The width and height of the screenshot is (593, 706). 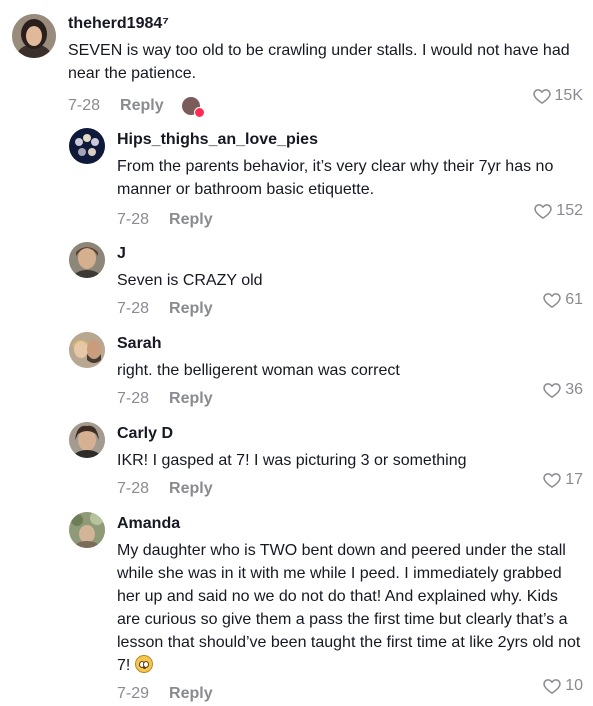 What do you see at coordinates (574, 479) in the screenshot?
I see `like-count: 17` at bounding box center [574, 479].